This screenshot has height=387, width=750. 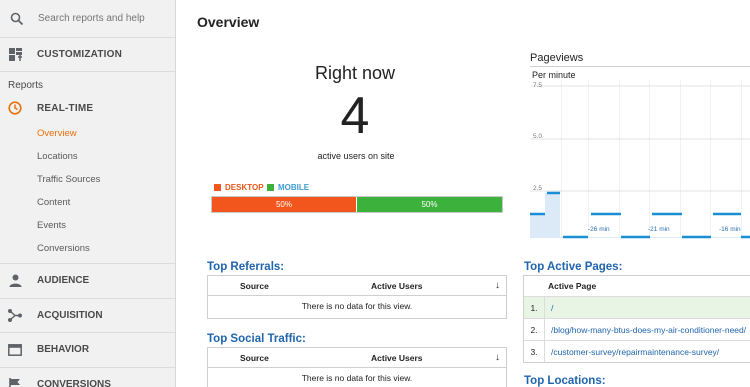 I want to click on legend-desktop-label: DESKTOP, so click(x=244, y=187).